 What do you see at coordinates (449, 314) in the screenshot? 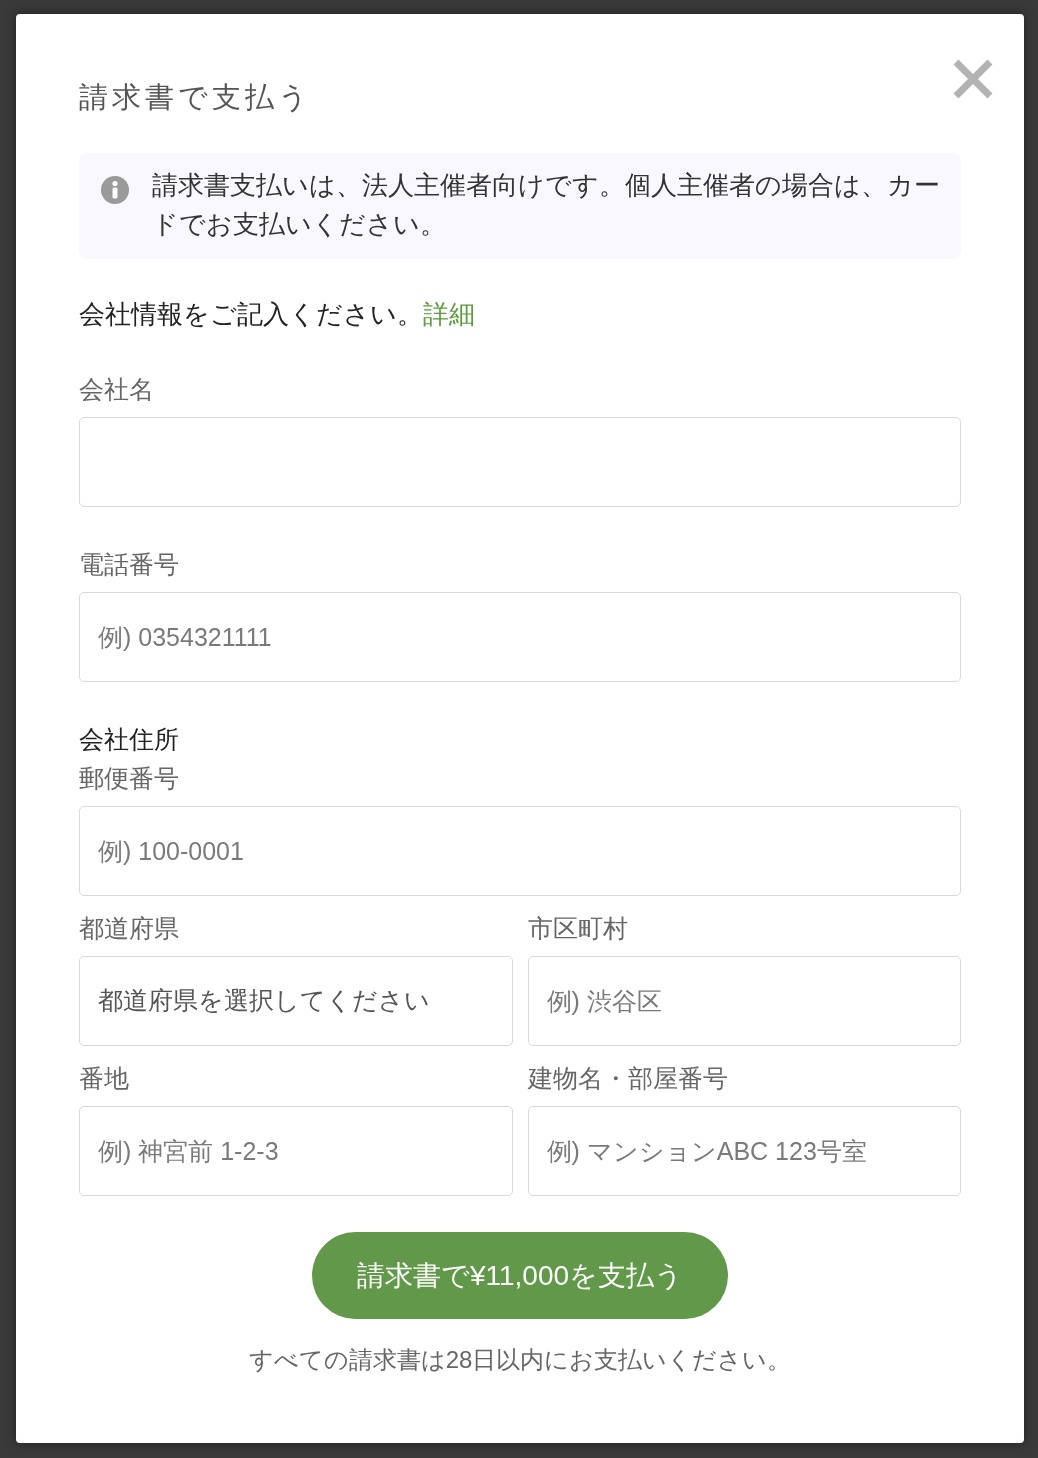
I see `details-link: 詳細` at bounding box center [449, 314].